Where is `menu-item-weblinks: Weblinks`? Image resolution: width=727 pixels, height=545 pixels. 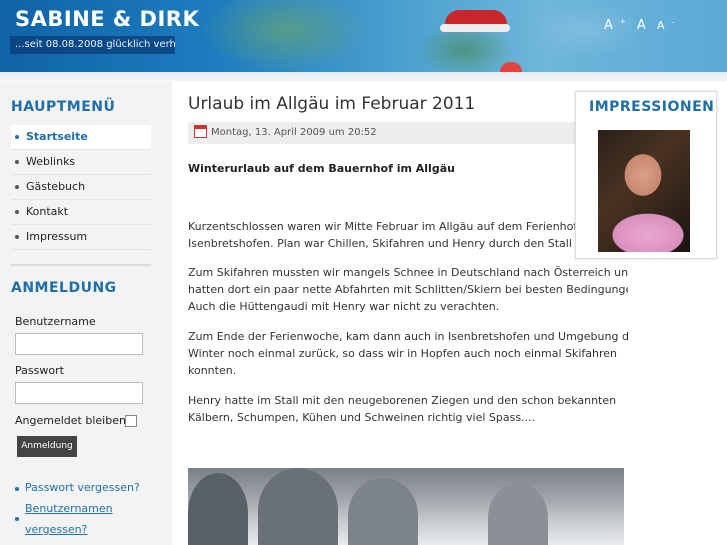
menu-item-weblinks: Weblinks is located at coordinates (81, 162).